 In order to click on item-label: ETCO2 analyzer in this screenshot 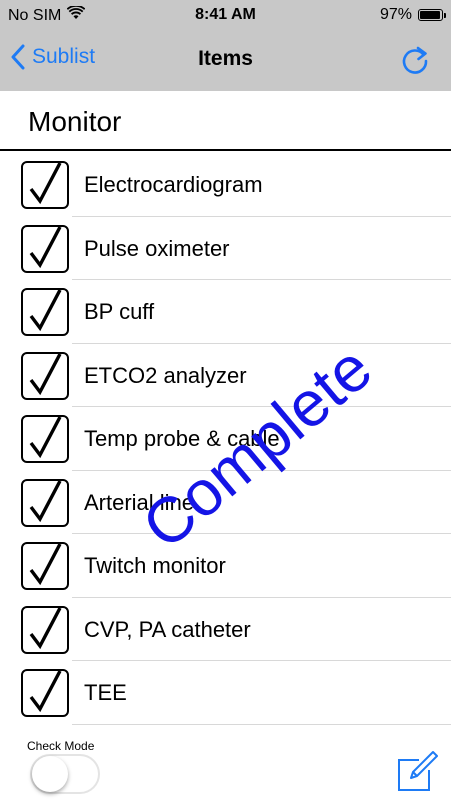, I will do `click(165, 375)`.